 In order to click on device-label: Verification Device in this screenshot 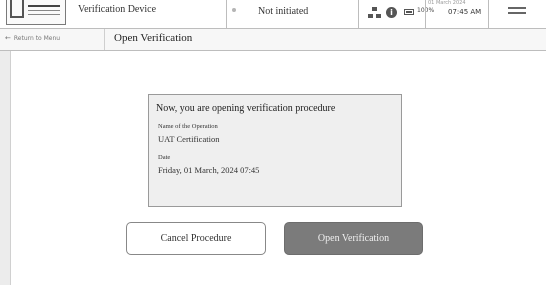, I will do `click(117, 9)`.